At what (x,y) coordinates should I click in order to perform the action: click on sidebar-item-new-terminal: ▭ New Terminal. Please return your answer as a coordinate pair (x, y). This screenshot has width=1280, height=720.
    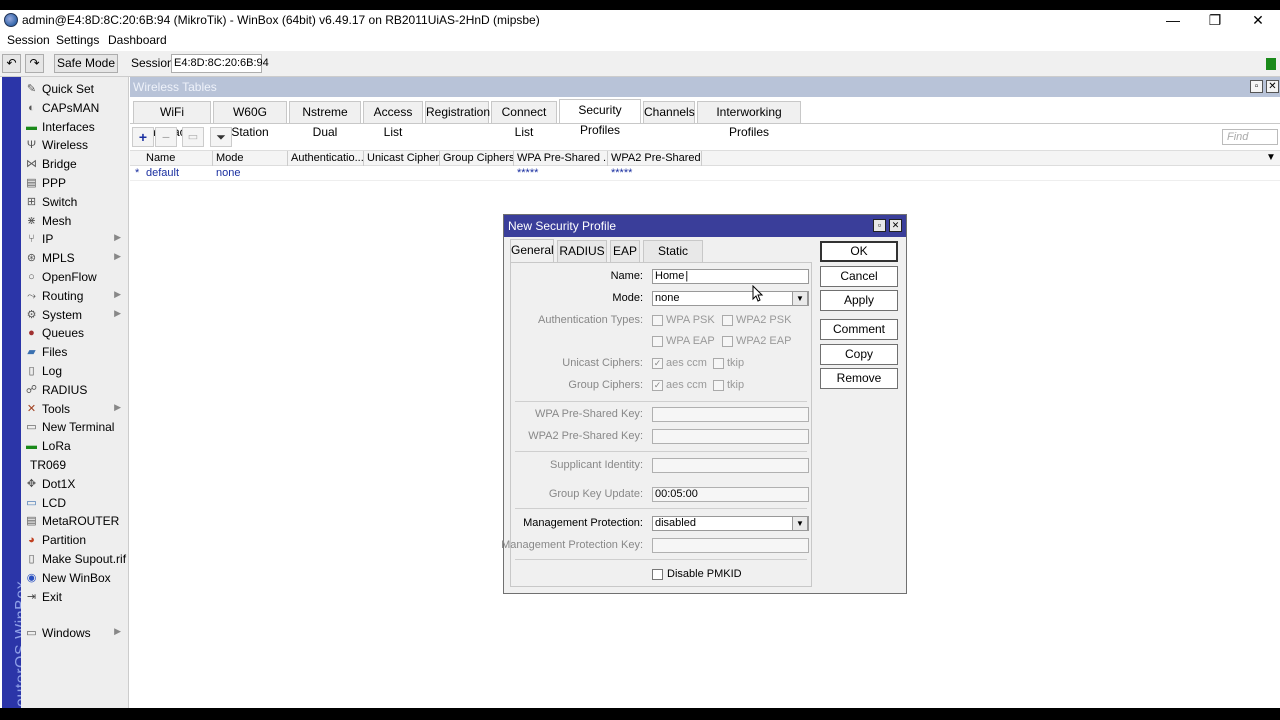
    Looking at the image, I should click on (75, 427).